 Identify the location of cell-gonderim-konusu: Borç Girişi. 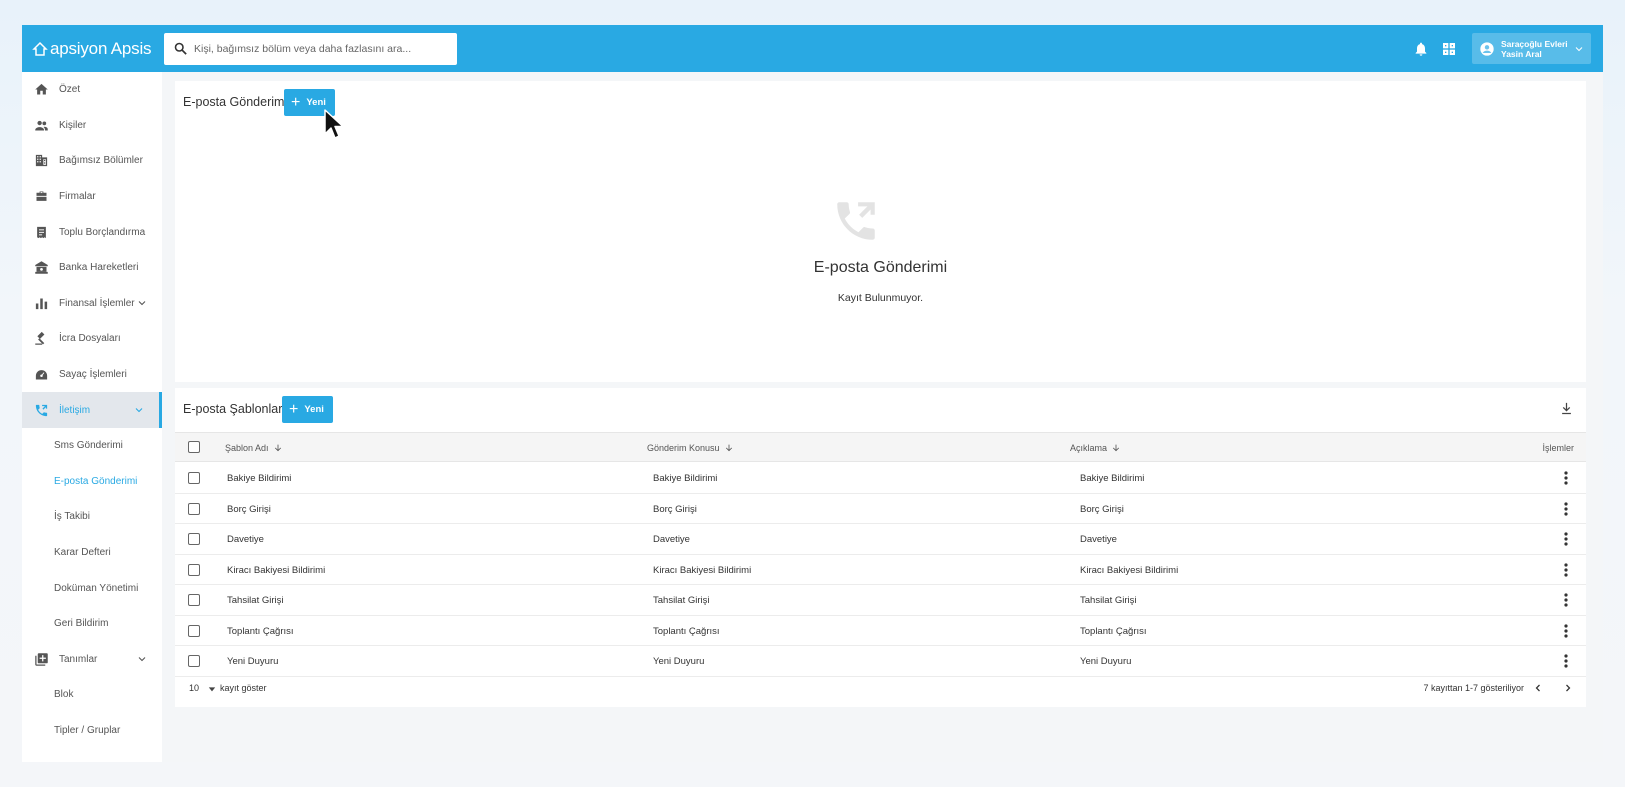
(675, 509).